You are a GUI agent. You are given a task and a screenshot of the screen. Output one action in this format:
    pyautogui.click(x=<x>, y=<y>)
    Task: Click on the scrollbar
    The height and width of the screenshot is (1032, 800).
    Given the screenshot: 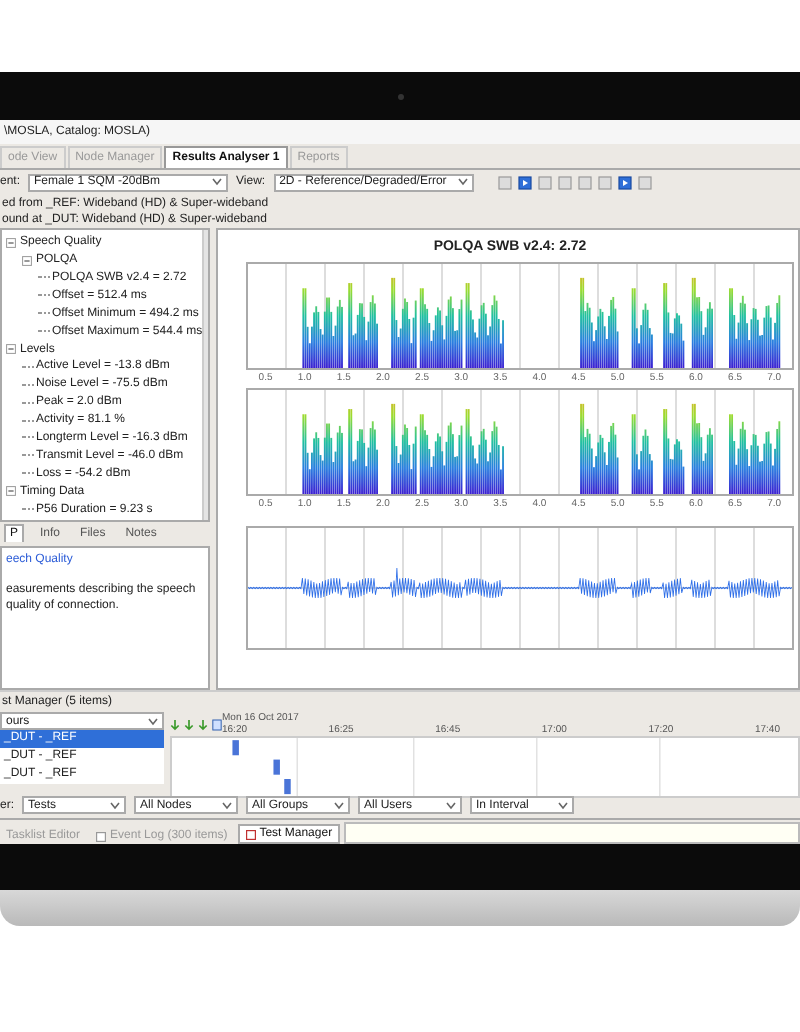 What is the action you would take?
    pyautogui.click(x=205, y=374)
    